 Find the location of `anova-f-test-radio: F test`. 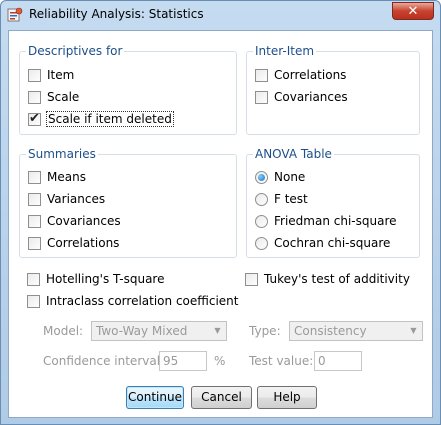

anova-f-test-radio: F test is located at coordinates (281, 199).